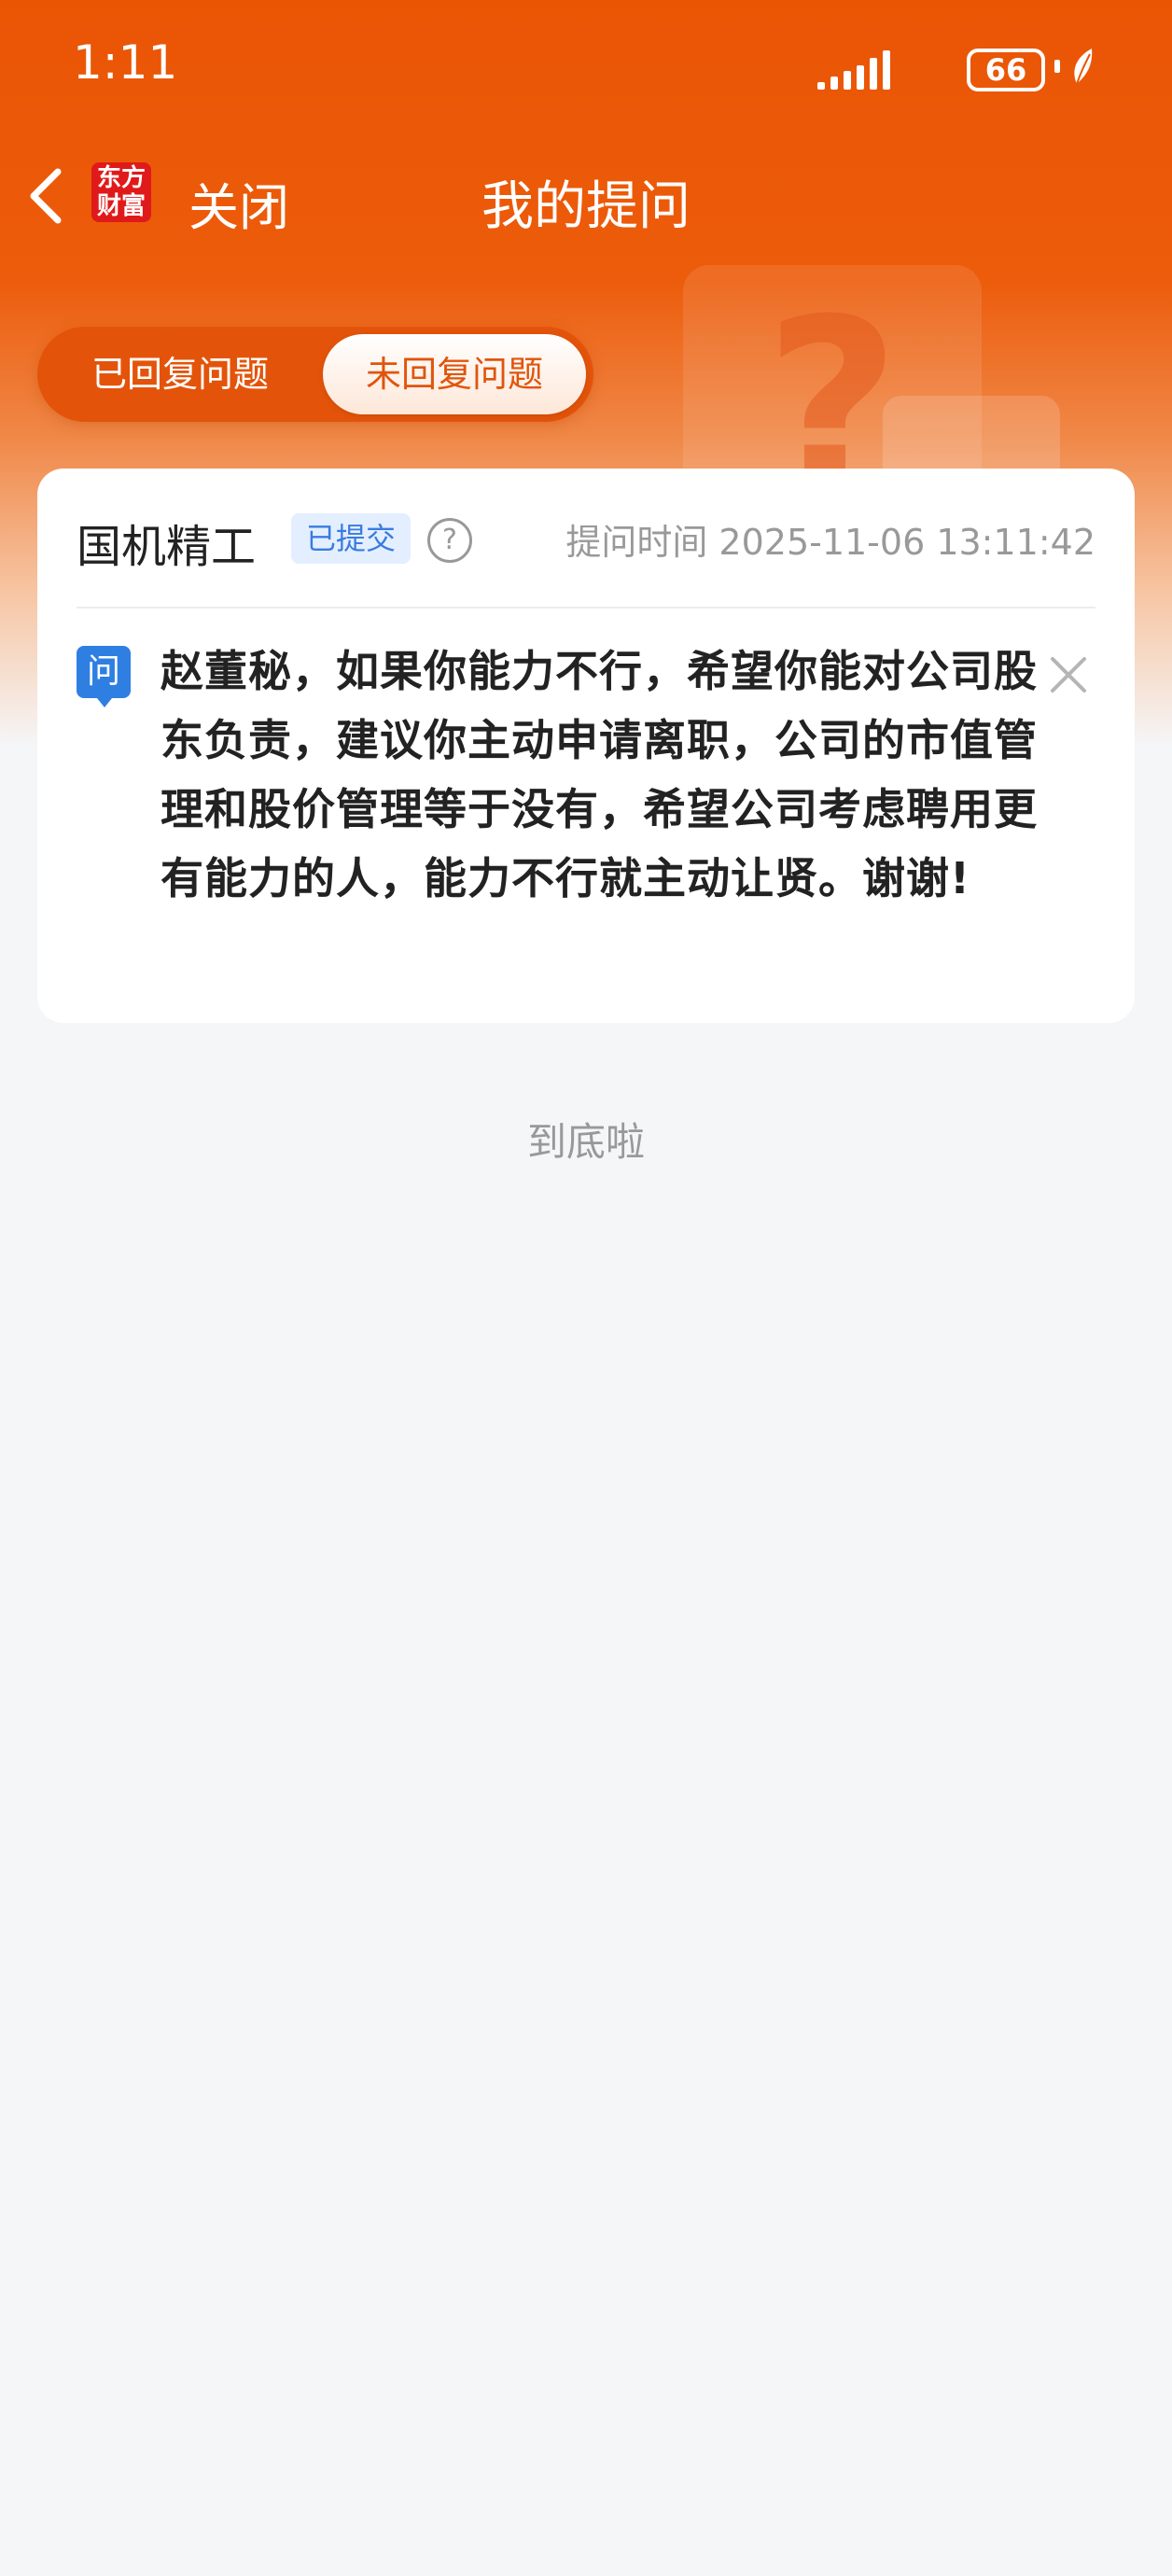  Describe the element at coordinates (585, 1142) in the screenshot. I see `list-end-text: 到底啦` at that location.